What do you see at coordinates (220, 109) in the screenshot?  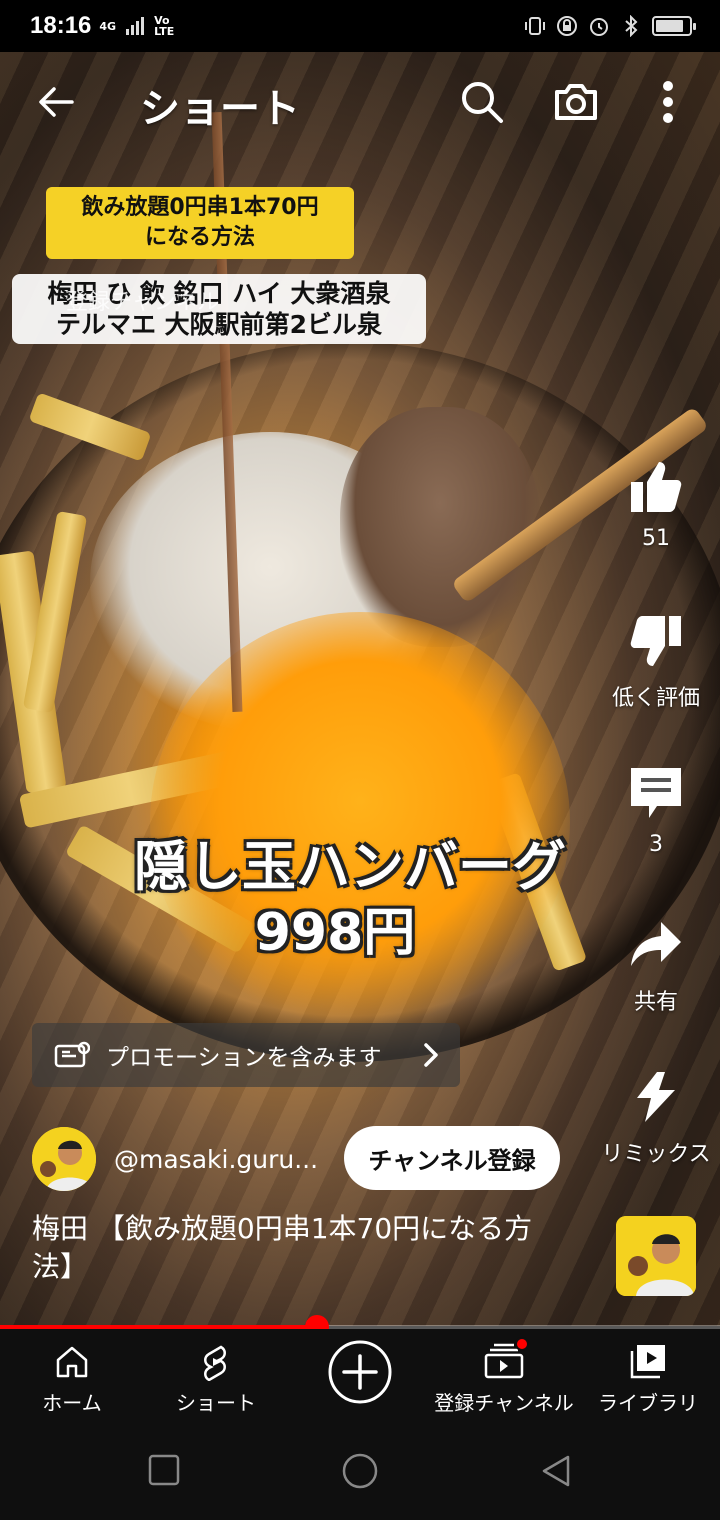 I see `page-title: ショート` at bounding box center [220, 109].